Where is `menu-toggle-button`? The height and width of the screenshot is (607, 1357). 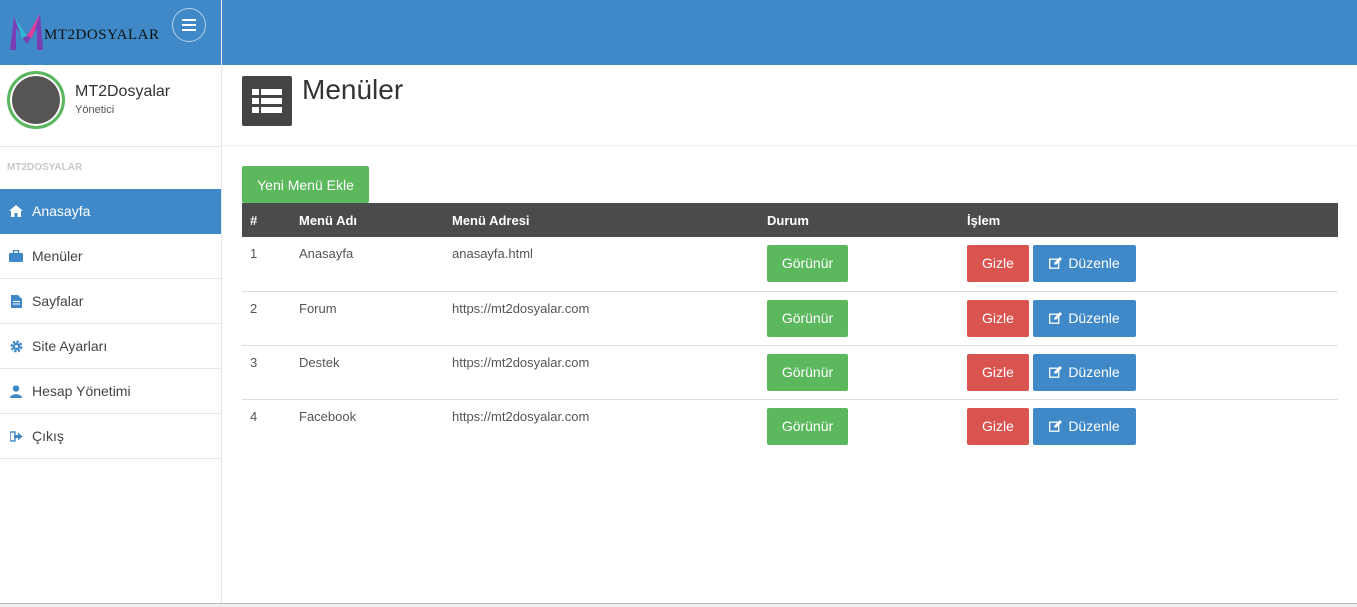
menu-toggle-button is located at coordinates (189, 25).